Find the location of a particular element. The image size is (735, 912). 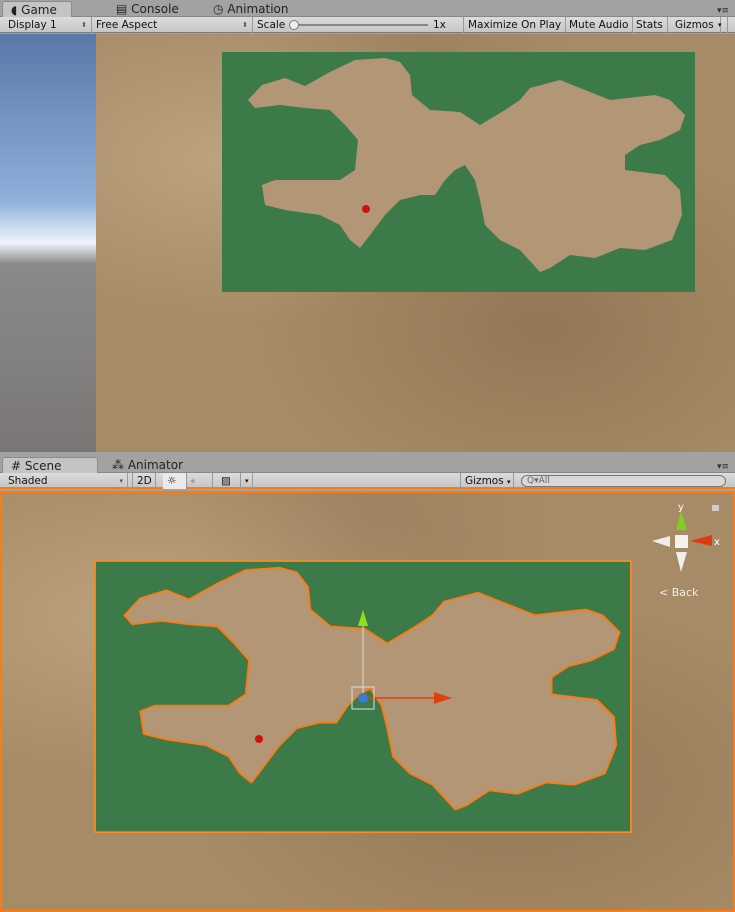

tab-console: ▤ Console is located at coordinates (147, 9).